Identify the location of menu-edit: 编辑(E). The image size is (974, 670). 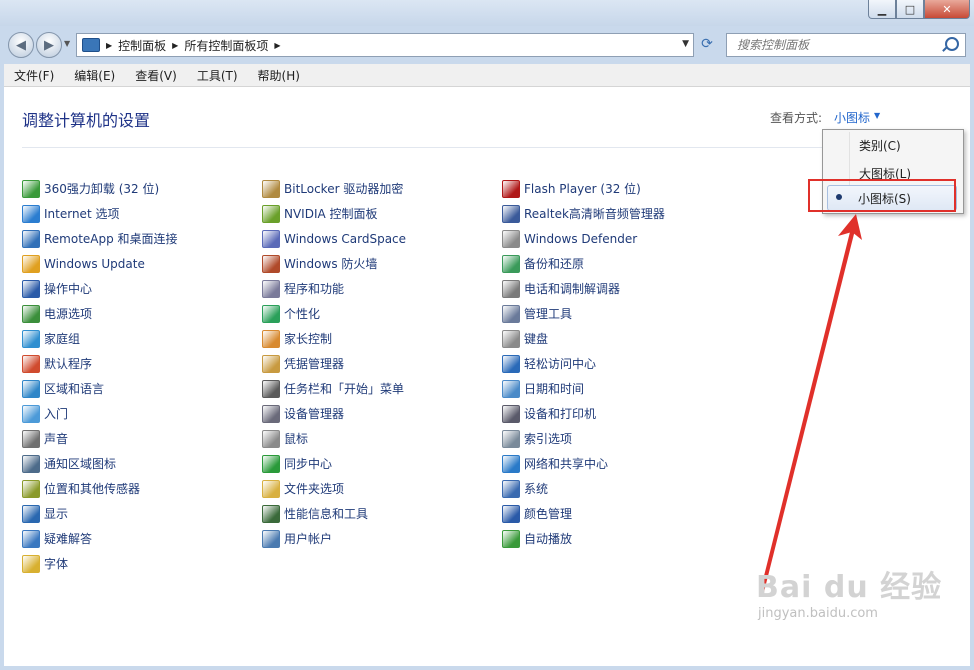
(94, 75).